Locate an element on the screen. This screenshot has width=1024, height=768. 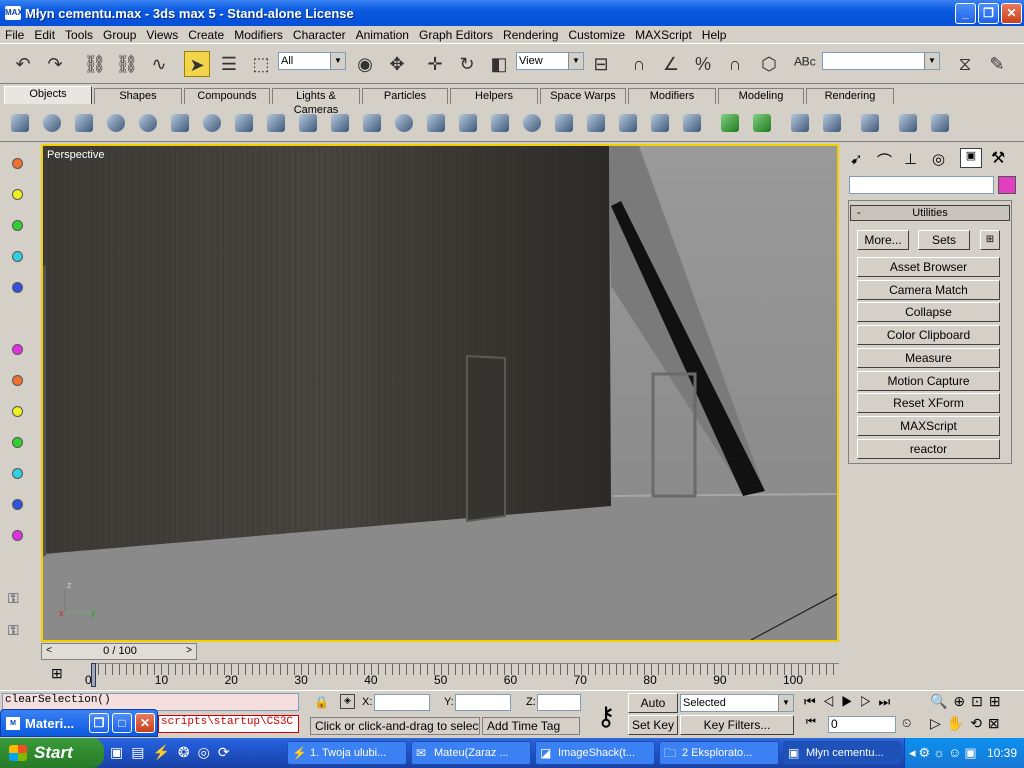
selection-filter-dropdown: All ▼ is located at coordinates (312, 61).